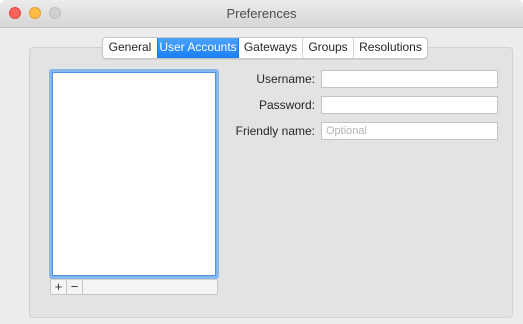 The width and height of the screenshot is (523, 324). I want to click on username-label: Username:, so click(285, 79).